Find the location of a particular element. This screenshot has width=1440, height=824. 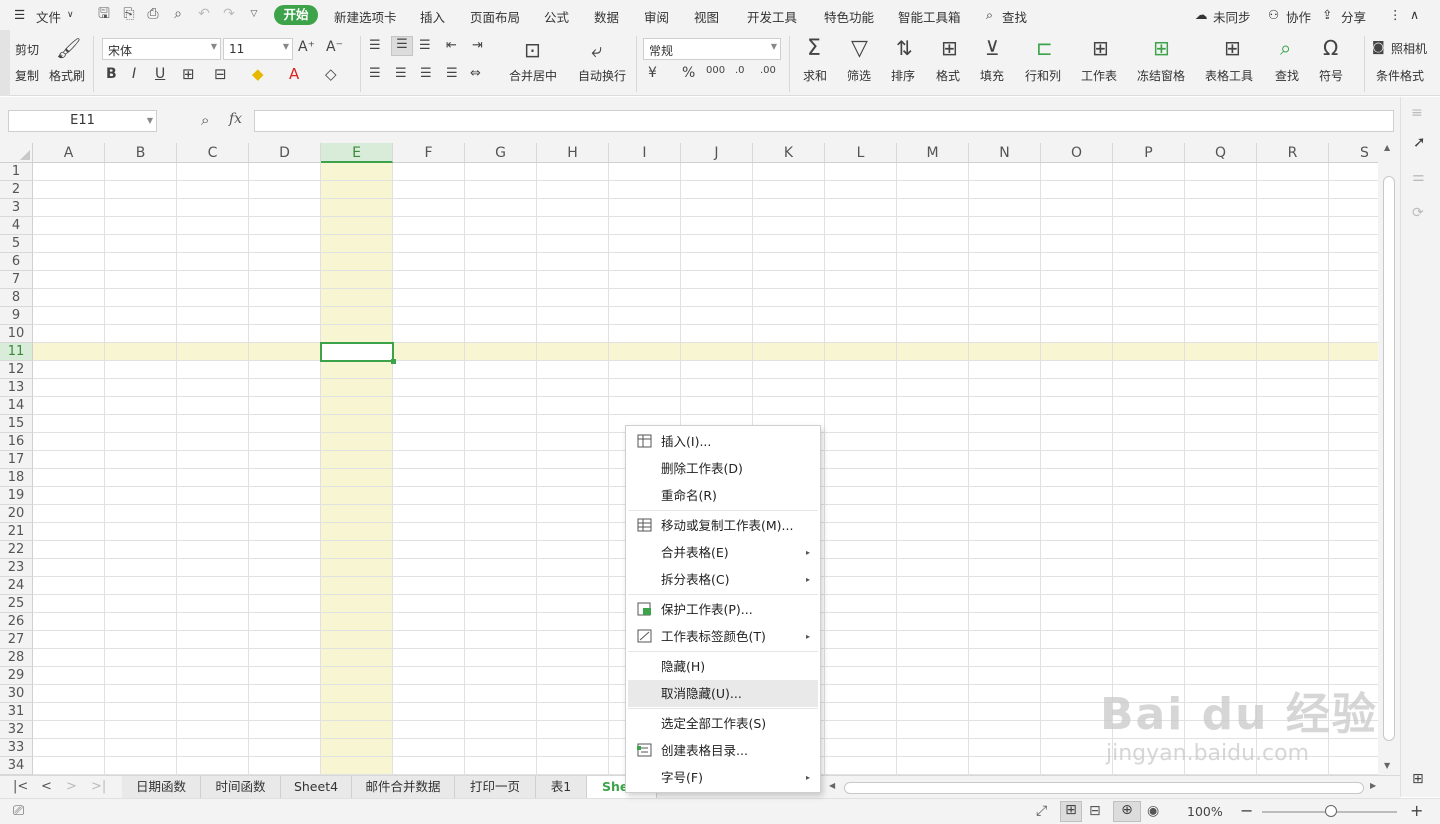

align-bottom-icon: ☰ is located at coordinates (425, 45).